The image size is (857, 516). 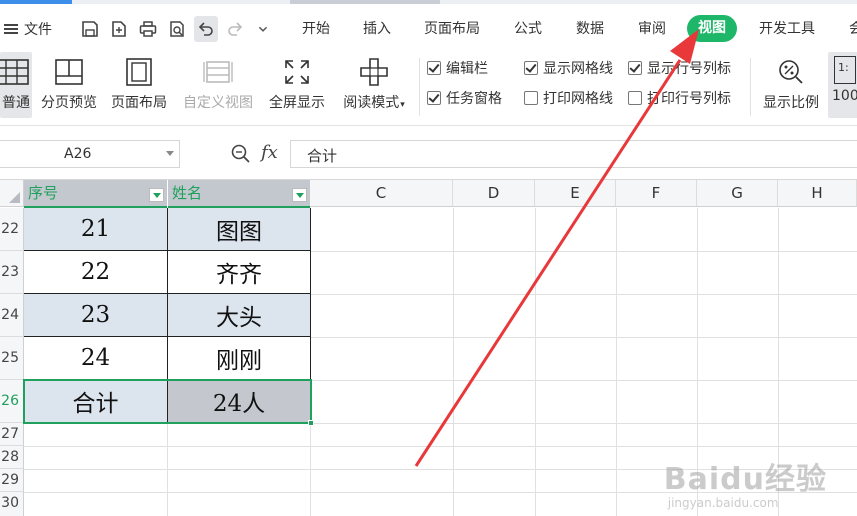 What do you see at coordinates (148, 29) in the screenshot?
I see `print-icon` at bounding box center [148, 29].